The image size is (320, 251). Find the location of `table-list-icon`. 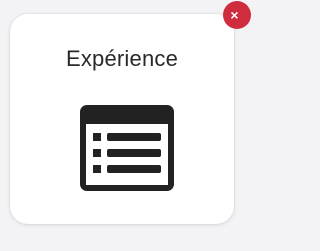

table-list-icon is located at coordinates (127, 148).